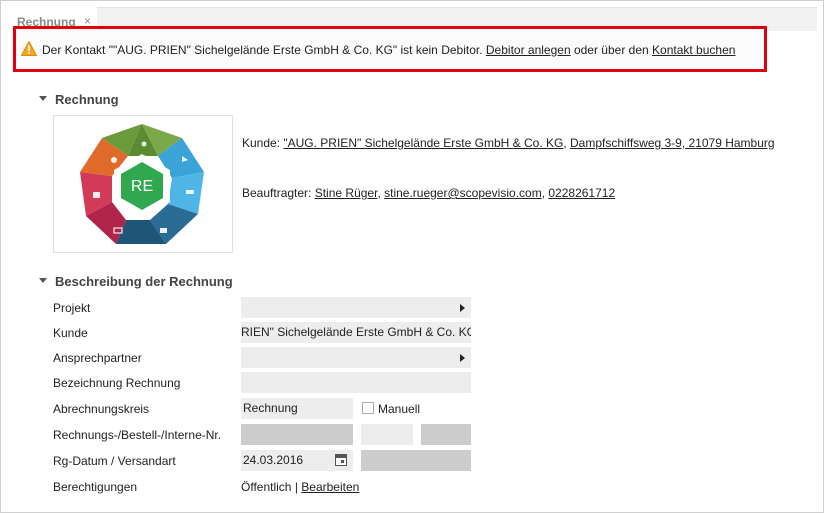  Describe the element at coordinates (266, 487) in the screenshot. I see `berechtigungen-value: Öffentlich` at that location.